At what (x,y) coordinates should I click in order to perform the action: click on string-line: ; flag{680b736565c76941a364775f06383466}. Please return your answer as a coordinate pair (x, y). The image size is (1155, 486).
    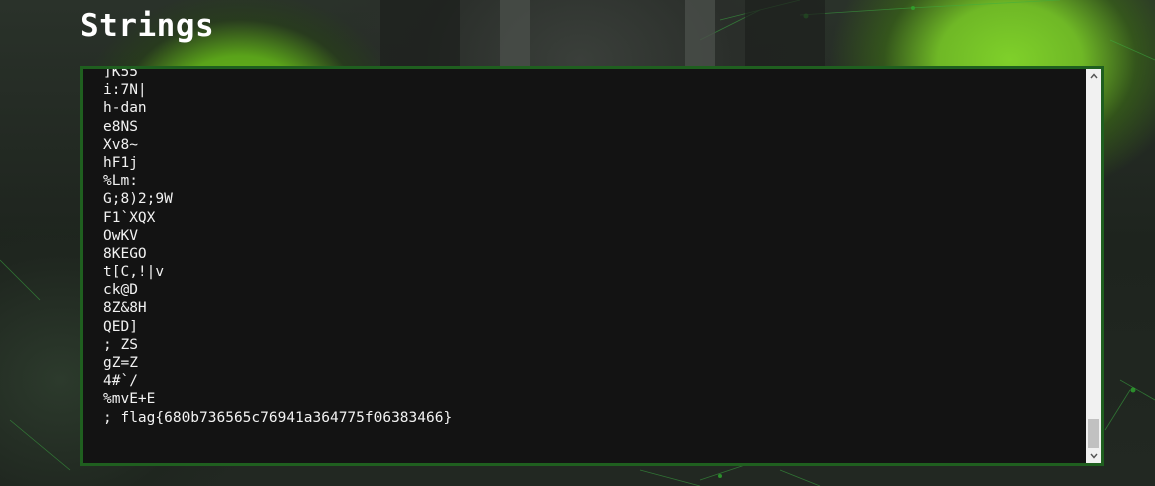
    Looking at the image, I should click on (278, 417).